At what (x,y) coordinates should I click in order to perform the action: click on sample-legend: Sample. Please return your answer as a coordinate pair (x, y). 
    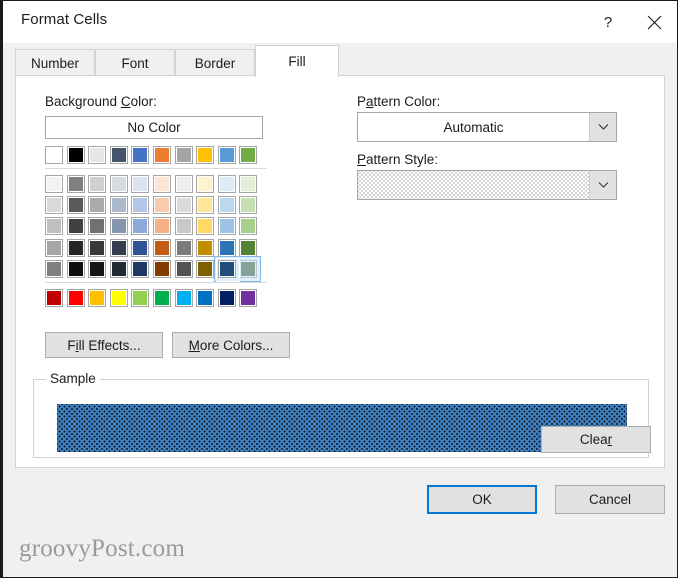
    Looking at the image, I should click on (73, 378).